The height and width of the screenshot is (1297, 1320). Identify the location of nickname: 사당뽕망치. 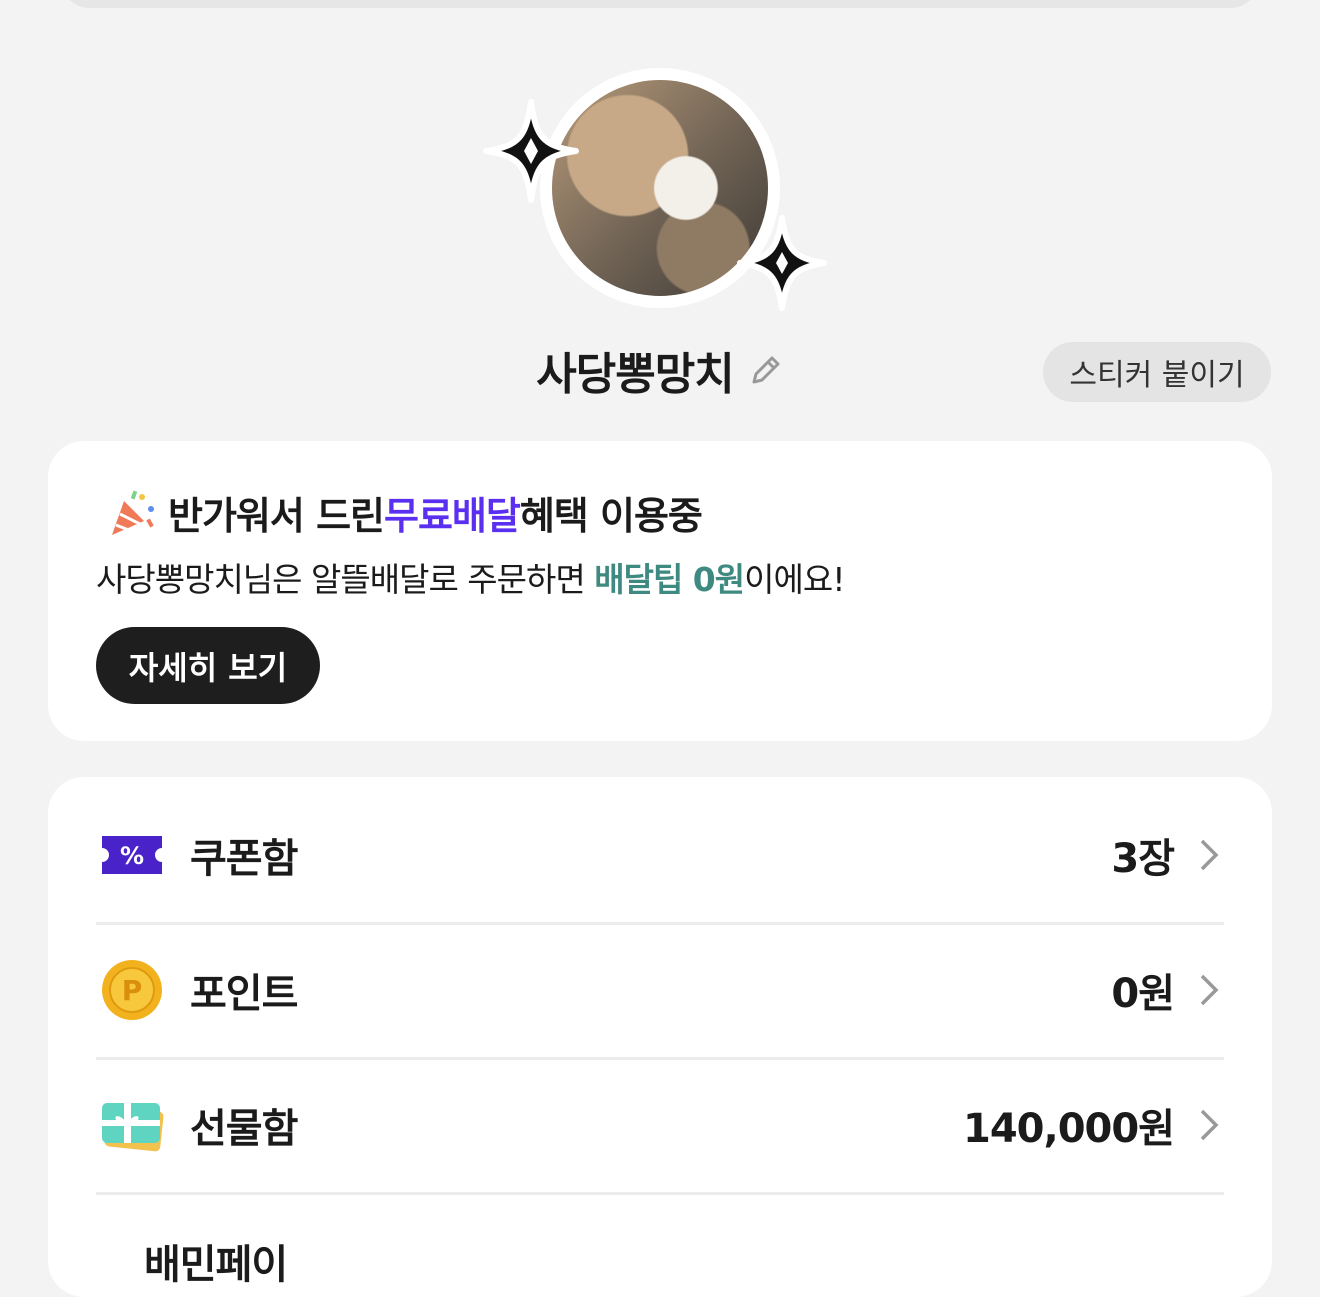
(635, 374).